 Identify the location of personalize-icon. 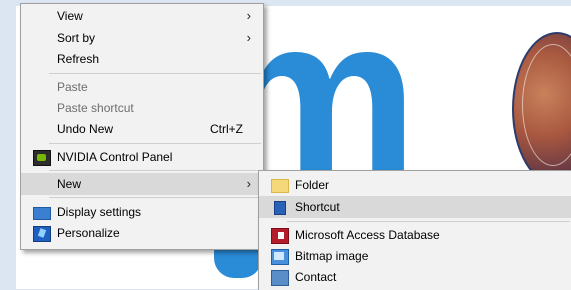
(42, 234).